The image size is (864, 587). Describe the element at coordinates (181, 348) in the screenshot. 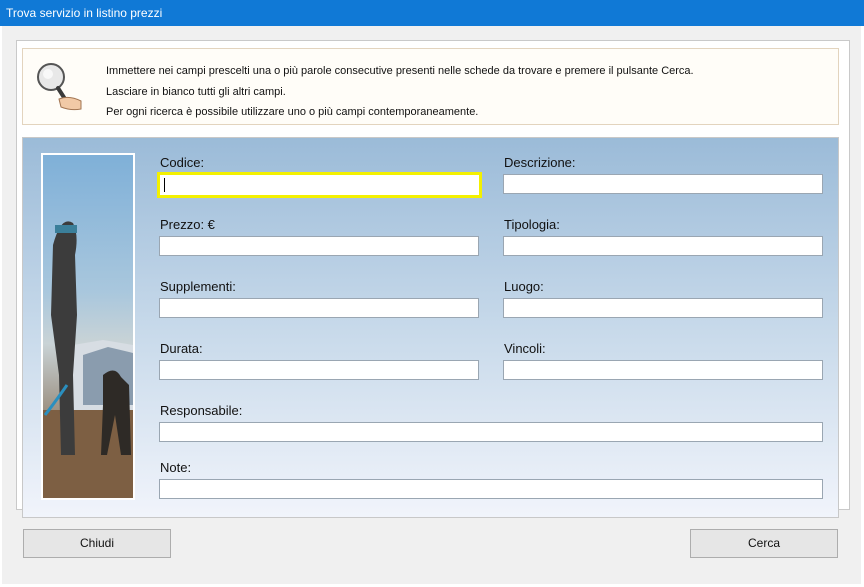

I see `durata-label: Durata:` at that location.